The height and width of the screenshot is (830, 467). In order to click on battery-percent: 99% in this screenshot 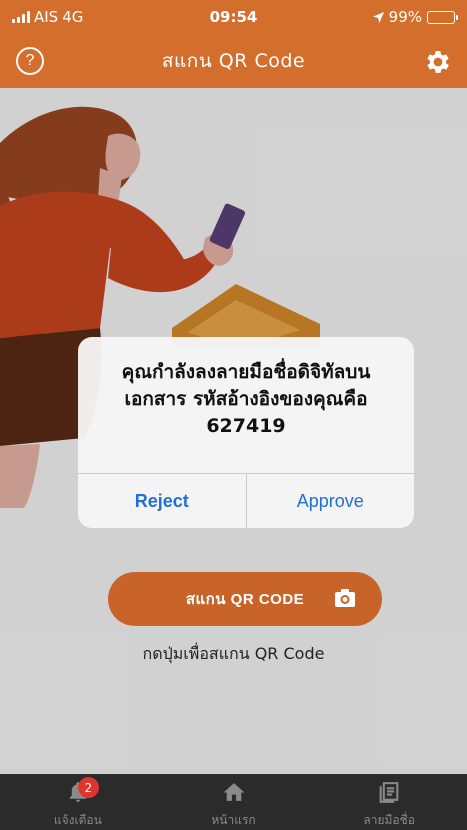, I will do `click(405, 17)`.